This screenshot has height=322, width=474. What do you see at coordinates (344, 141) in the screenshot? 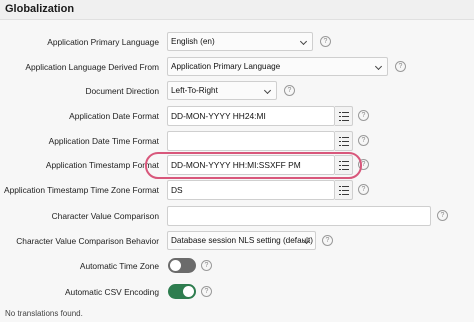
I see `date-time-format-list-button` at bounding box center [344, 141].